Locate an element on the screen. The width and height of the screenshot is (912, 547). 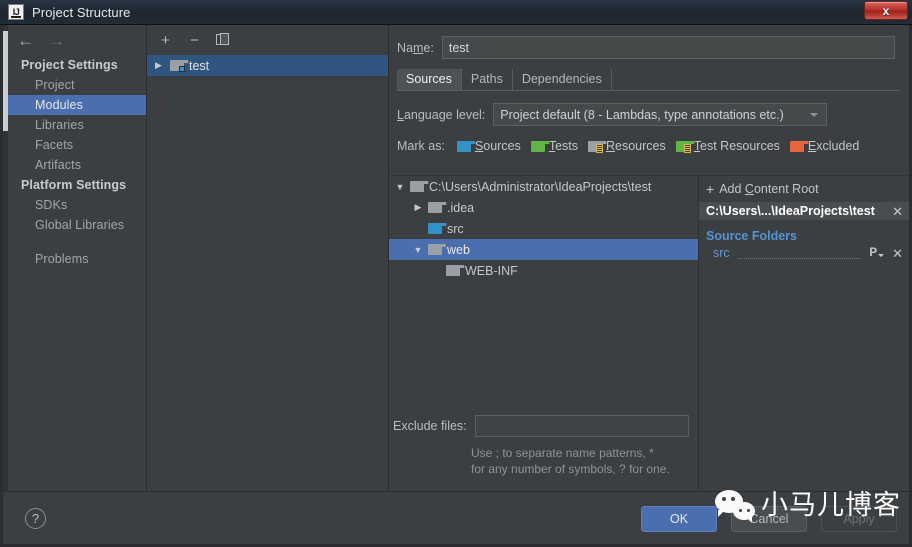
close-icon: x is located at coordinates (886, 10).